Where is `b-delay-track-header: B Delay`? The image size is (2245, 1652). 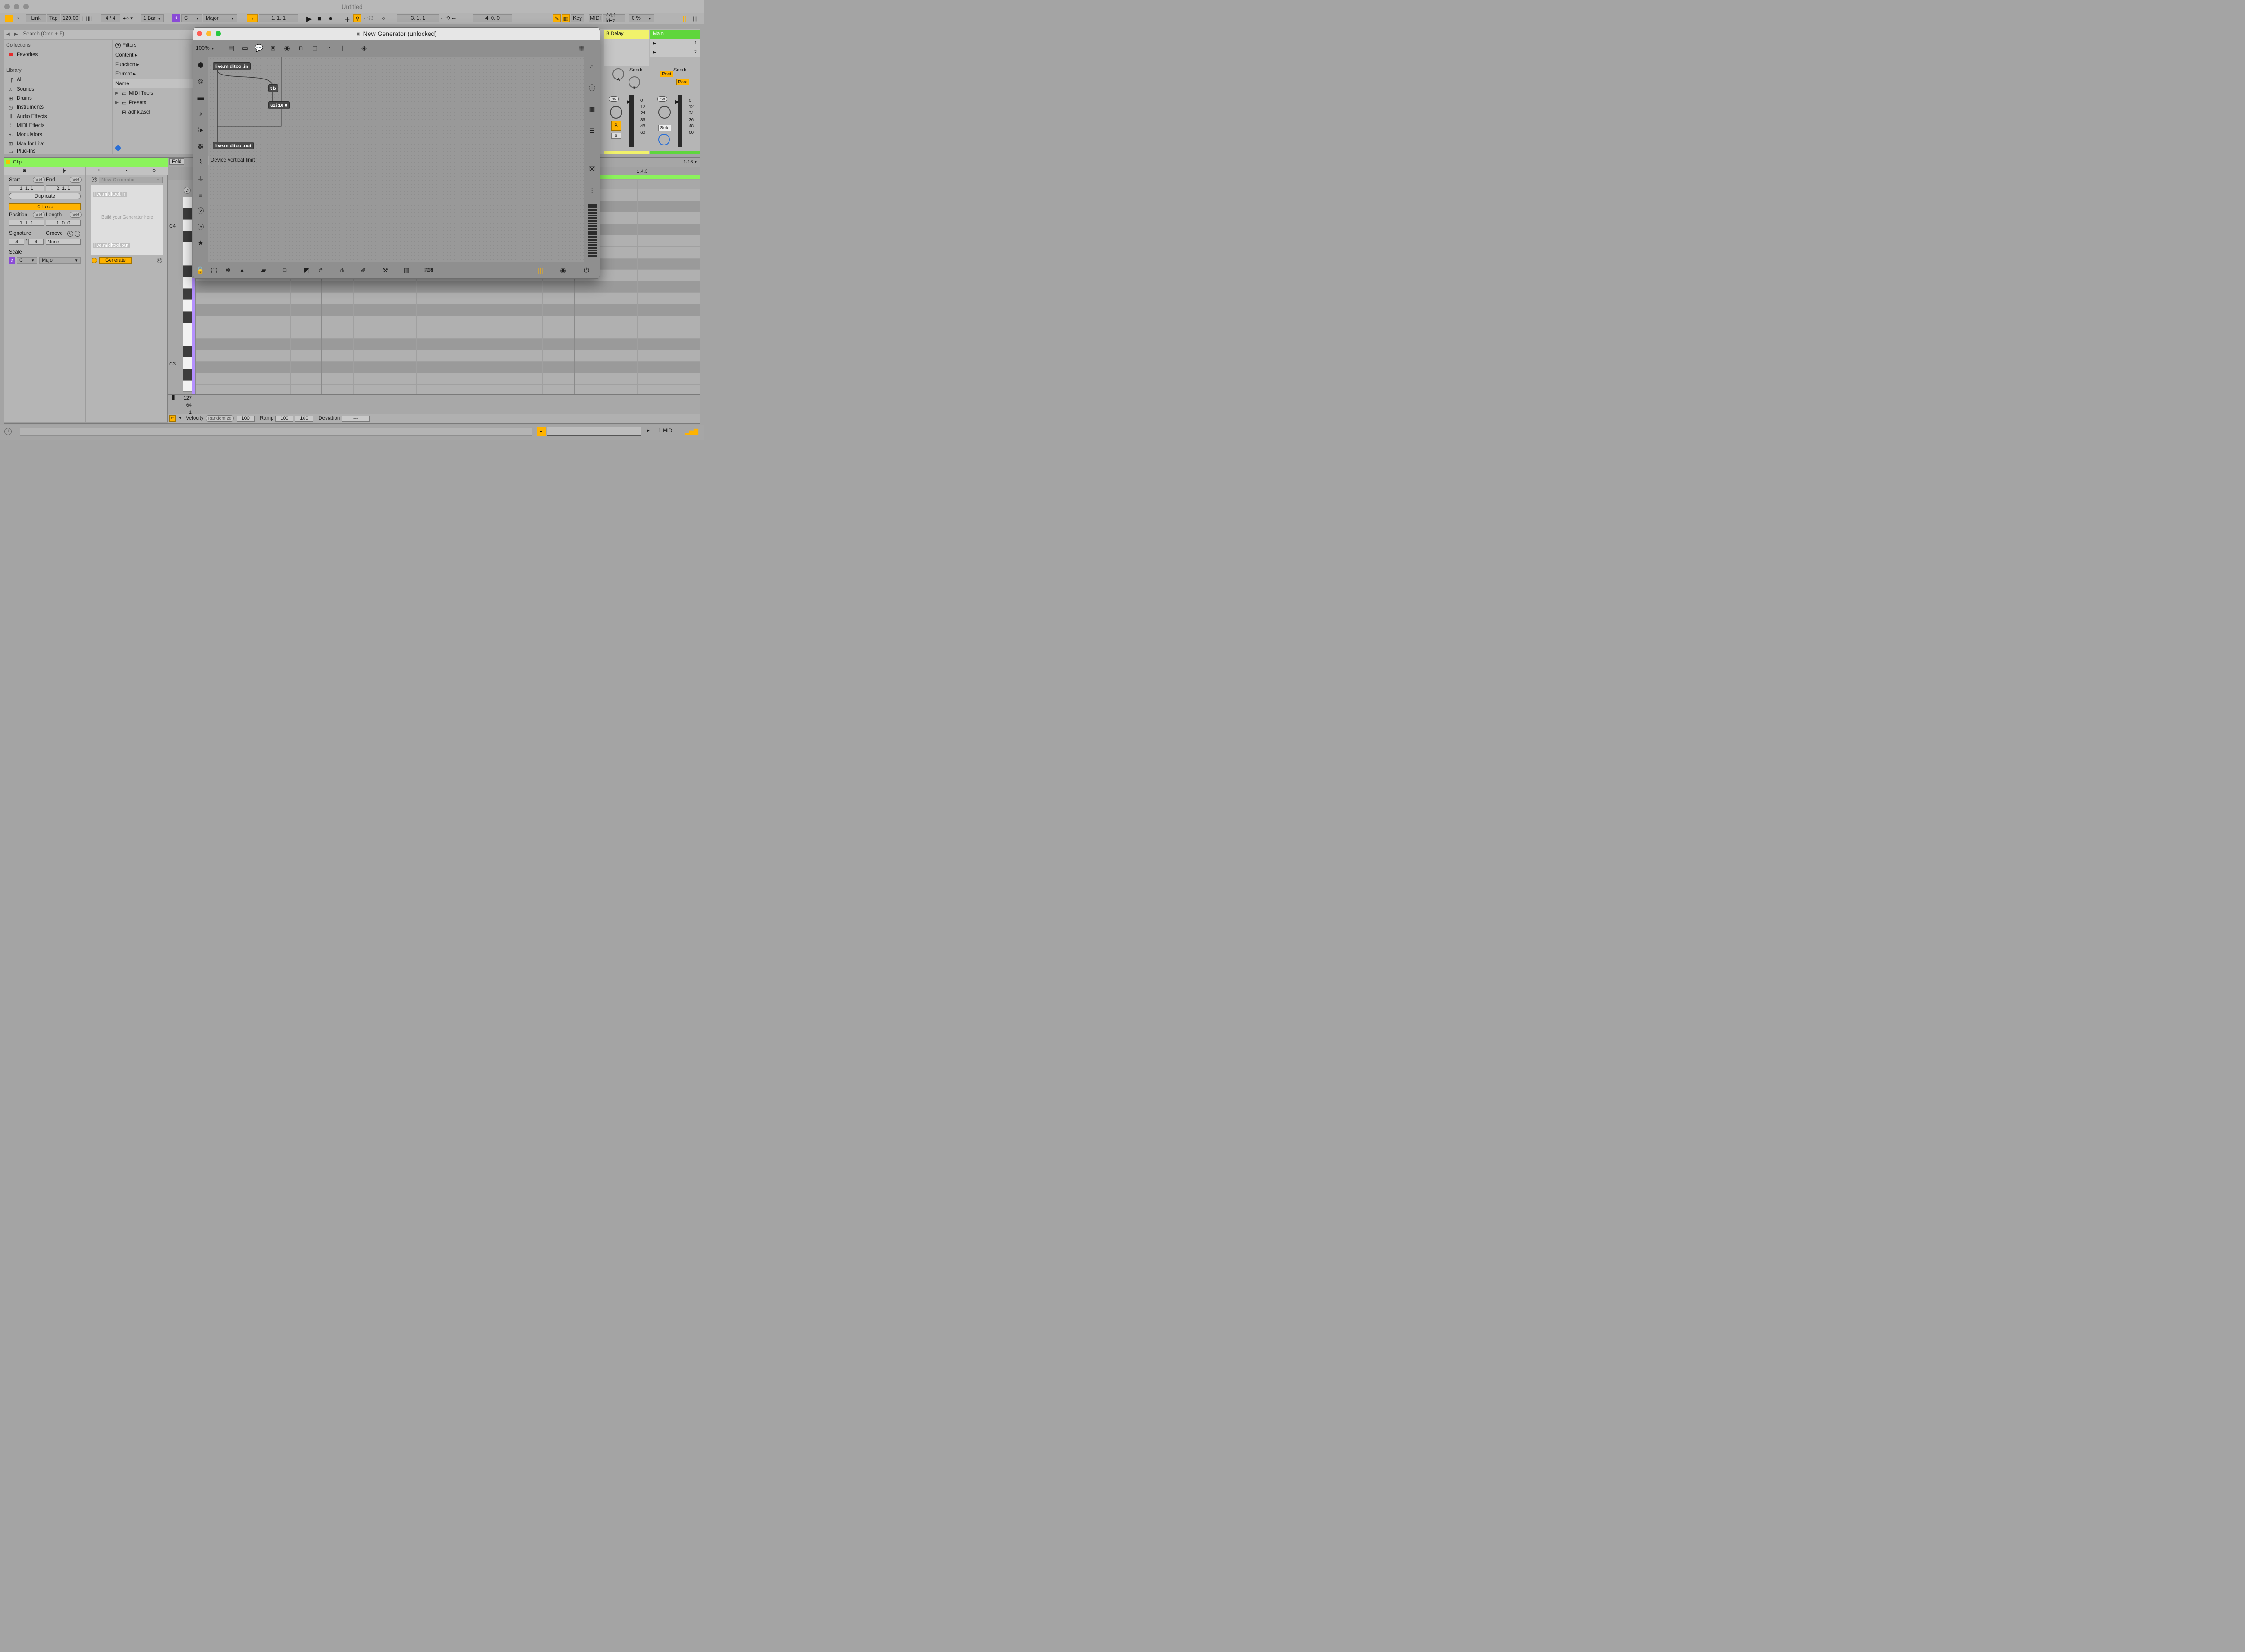
b-delay-track-header: B Delay is located at coordinates (626, 34).